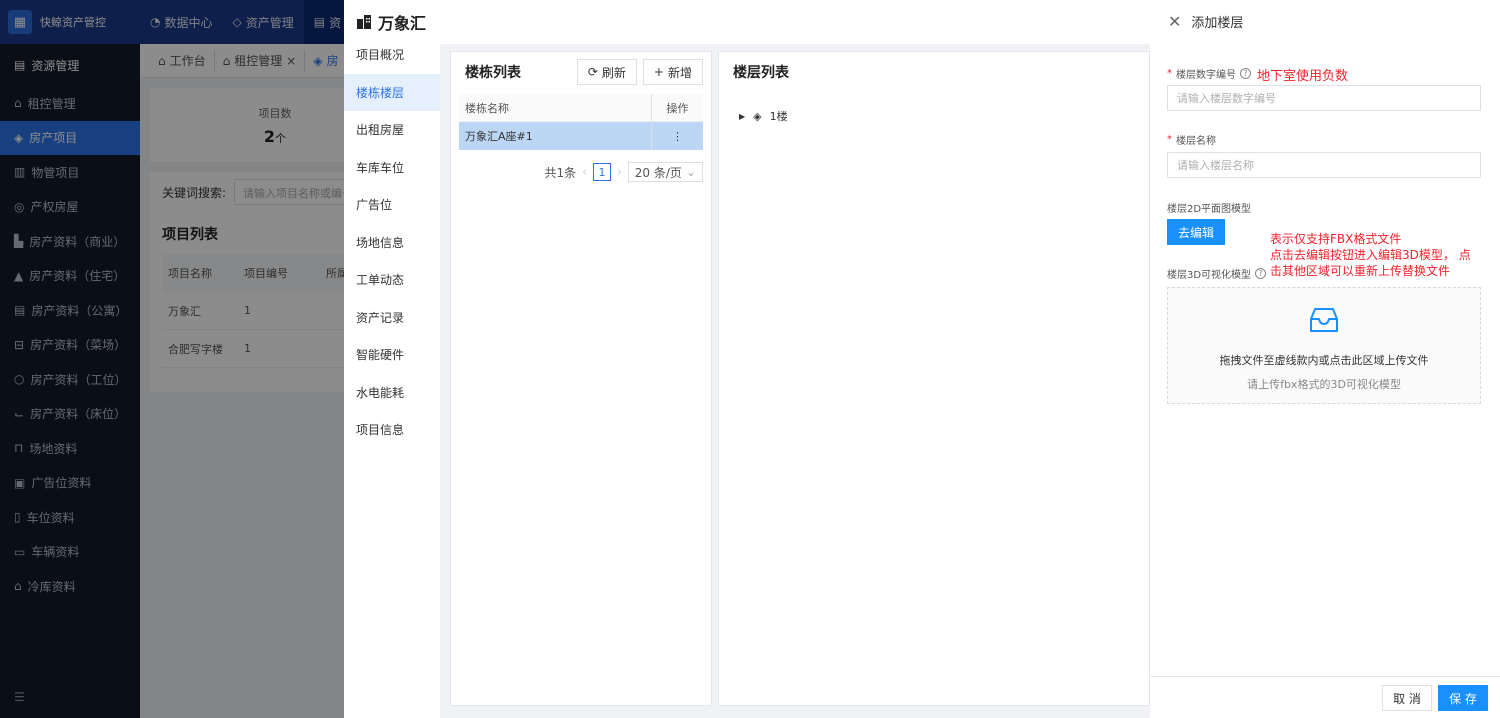 This screenshot has height=718, width=1500. I want to click on page-size-select: 20 条/页 ⌄, so click(665, 172).